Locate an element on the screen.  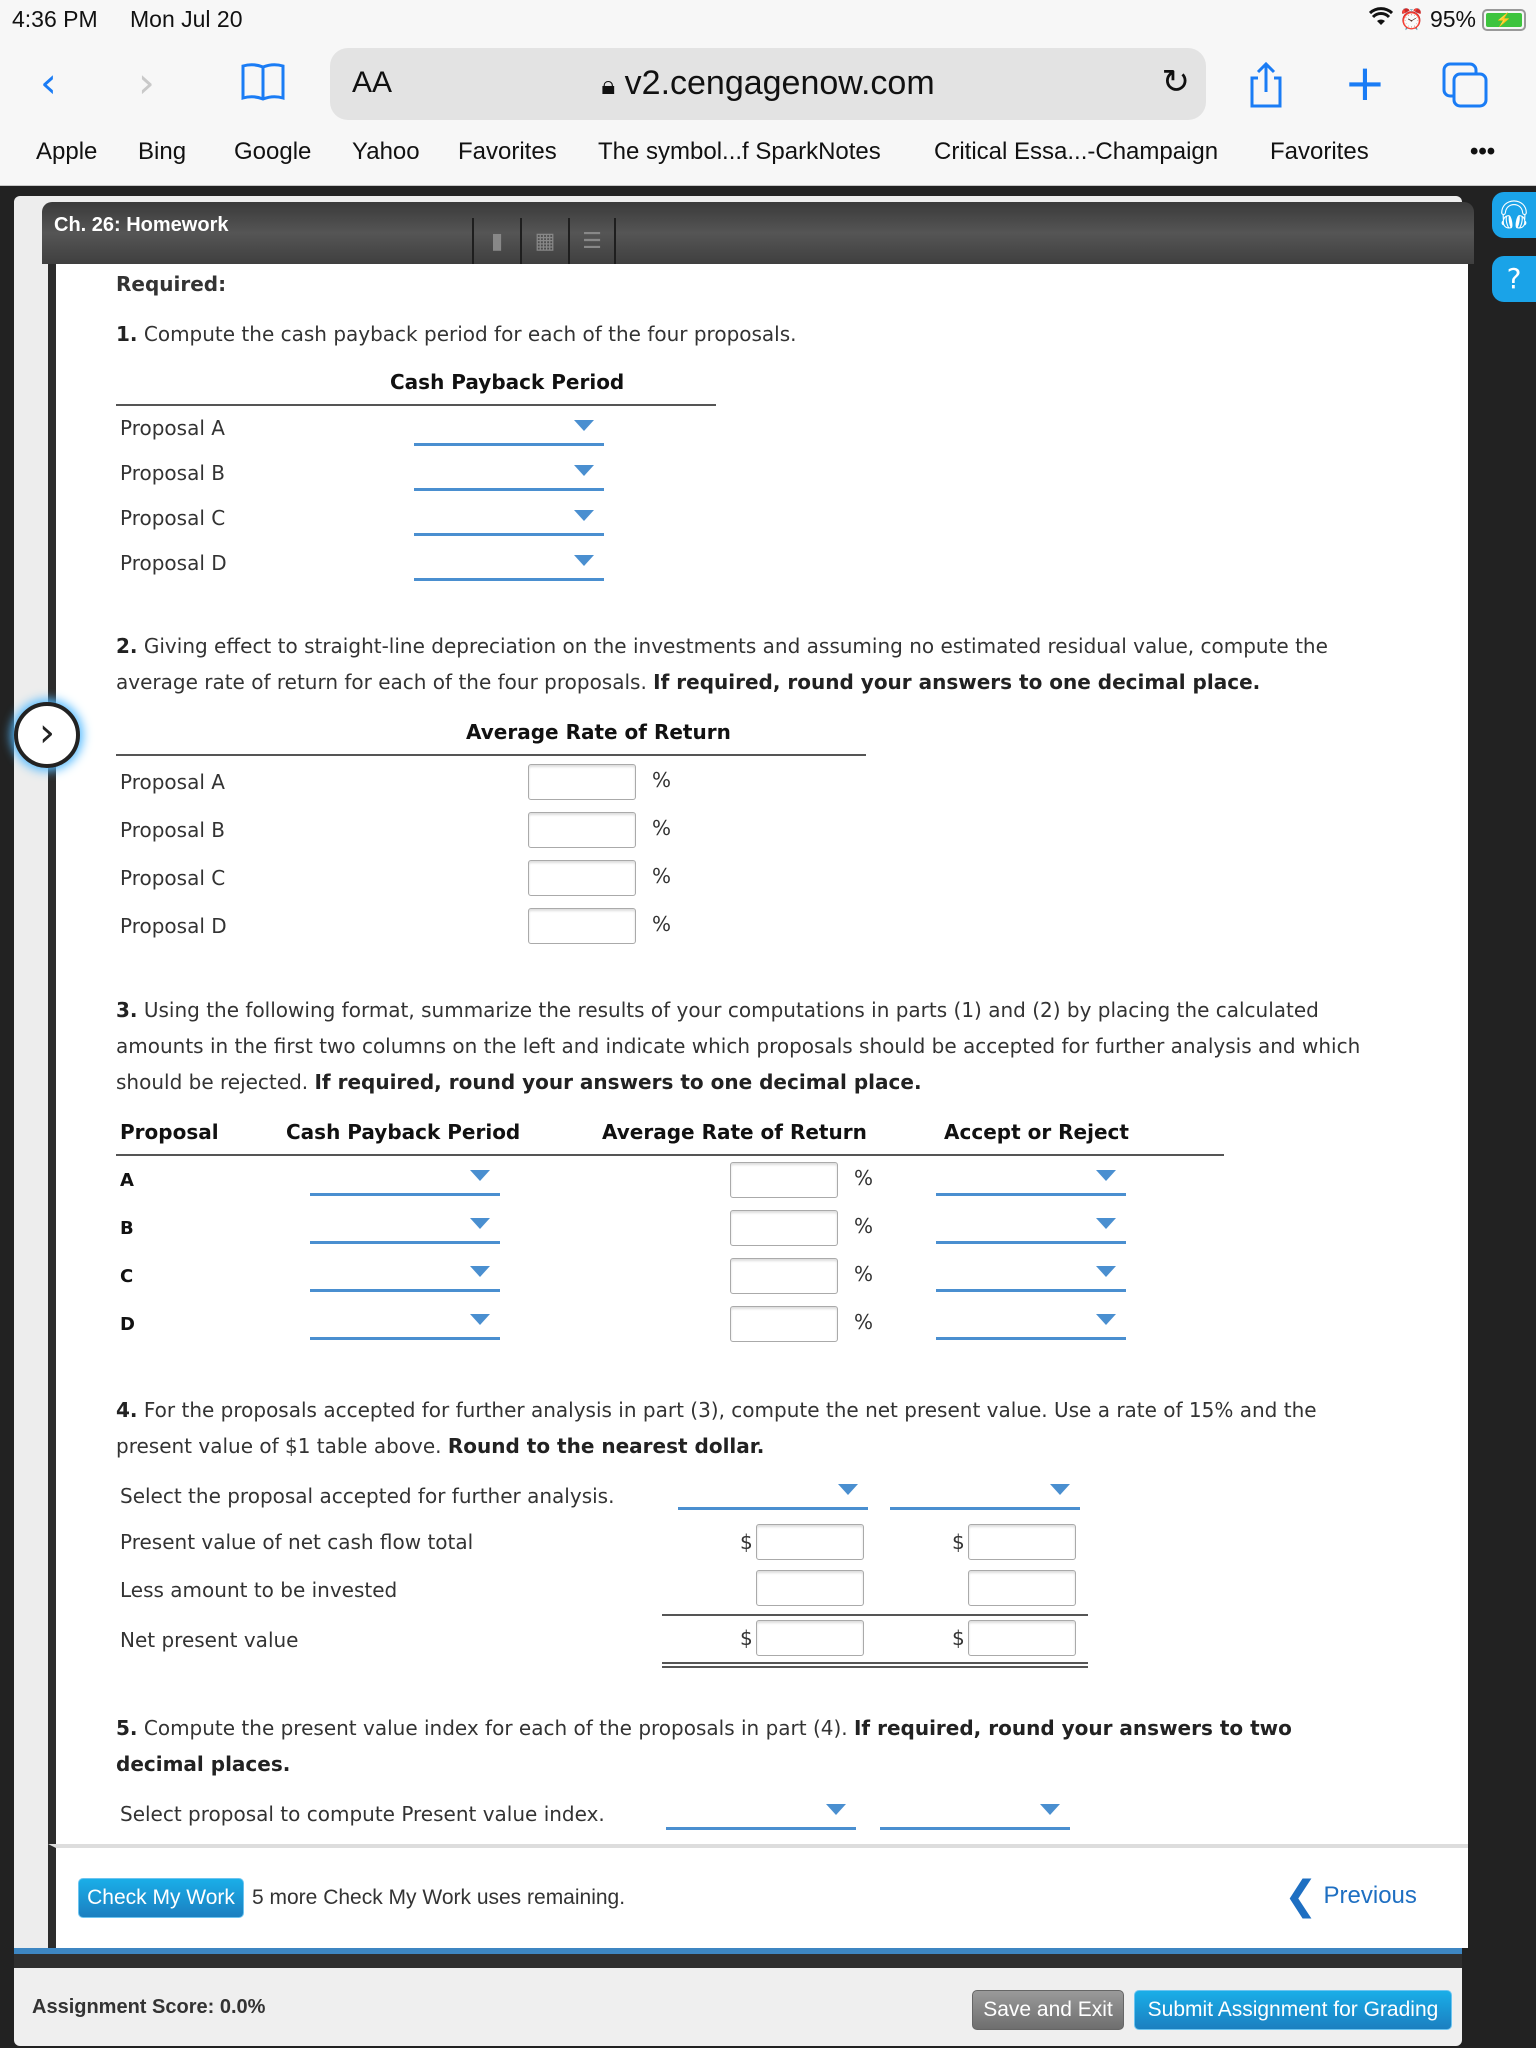
battery-percent: 95% is located at coordinates (1452, 19).